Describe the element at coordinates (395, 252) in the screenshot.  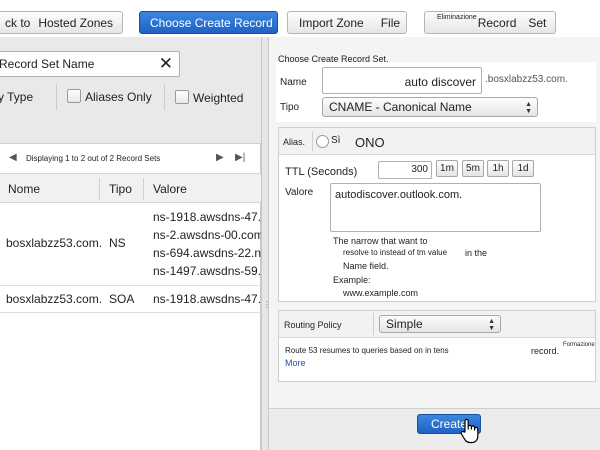
I see `value-help-2: resolve to instead of tm value` at that location.